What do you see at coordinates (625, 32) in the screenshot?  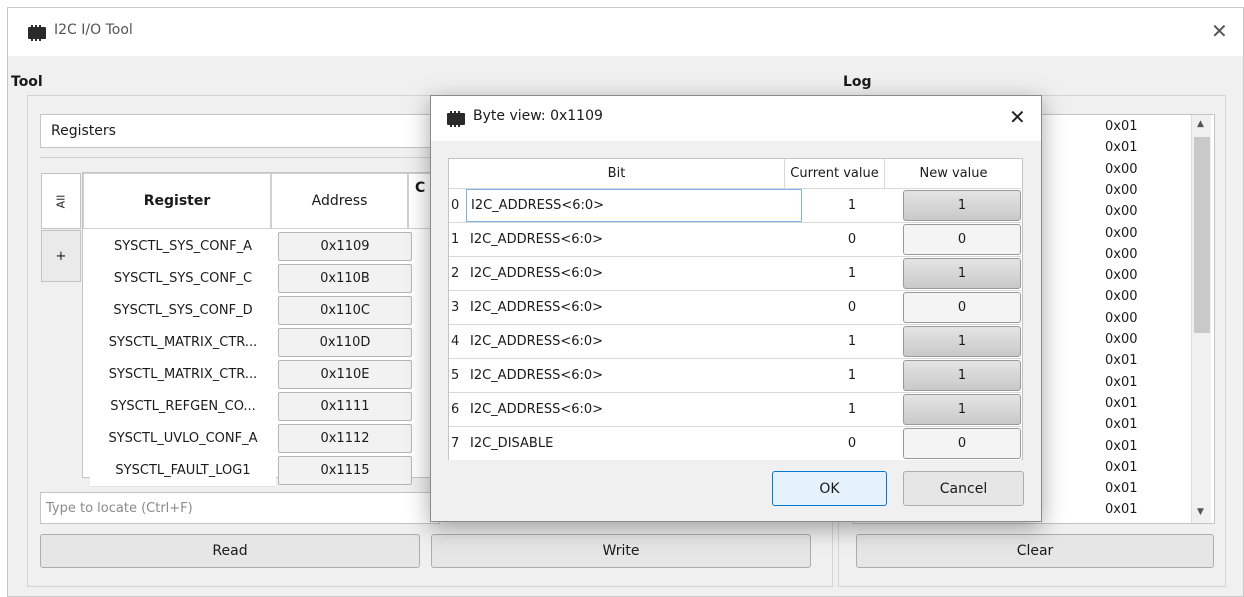 I see `title-bar: I2C I/O Tool ✕` at bounding box center [625, 32].